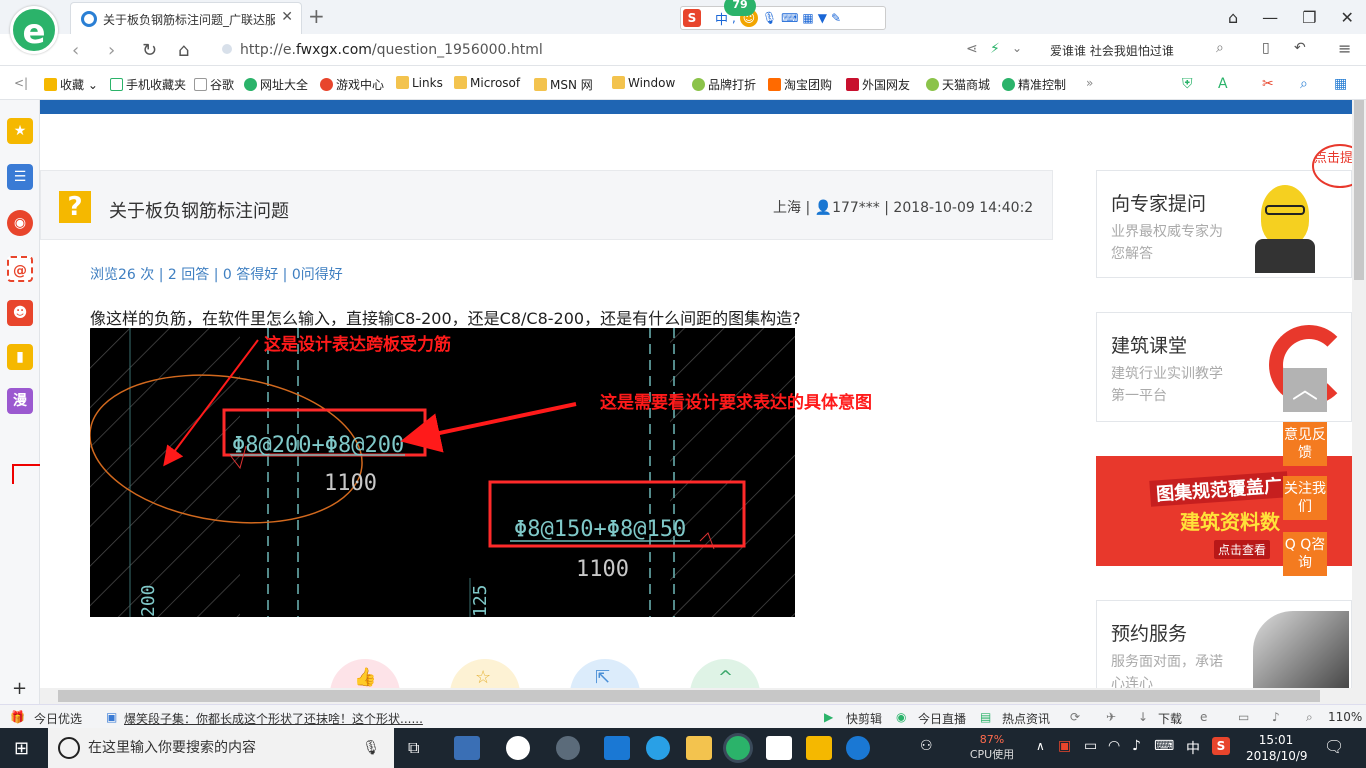 The image size is (1366, 768). I want to click on reload-icon: ↻, so click(149, 50).